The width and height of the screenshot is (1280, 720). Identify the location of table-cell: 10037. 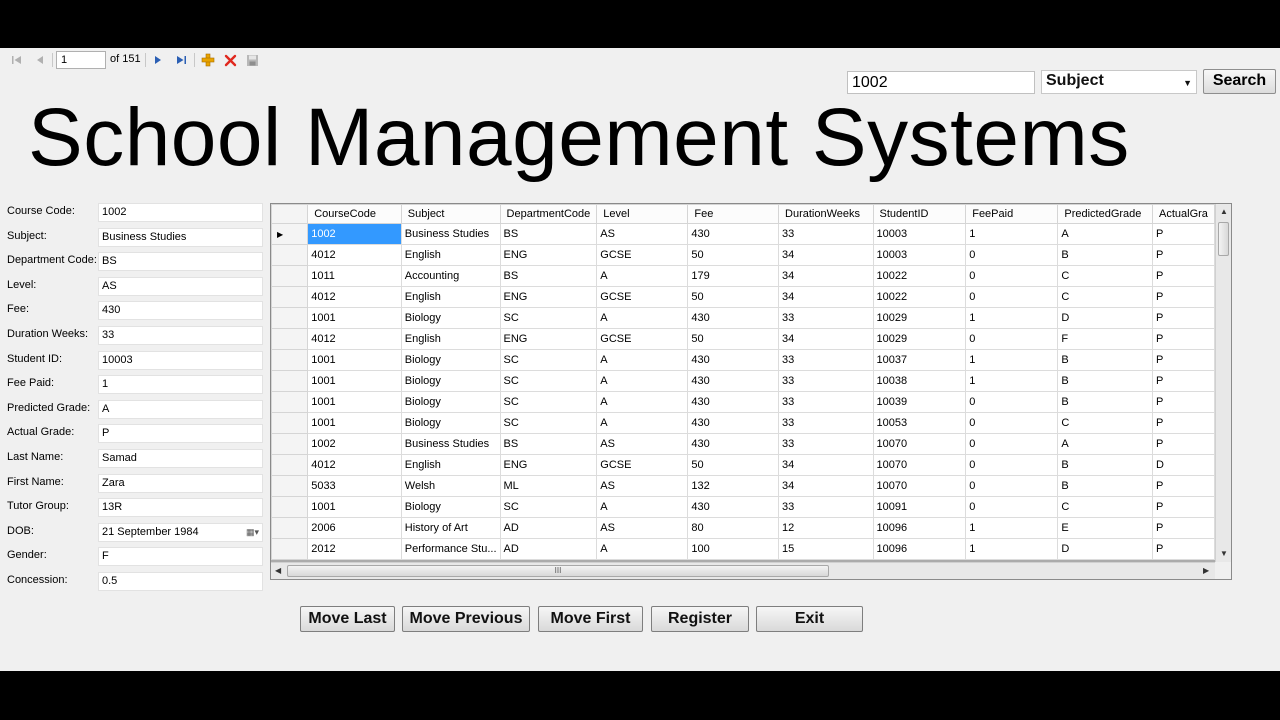
(919, 360).